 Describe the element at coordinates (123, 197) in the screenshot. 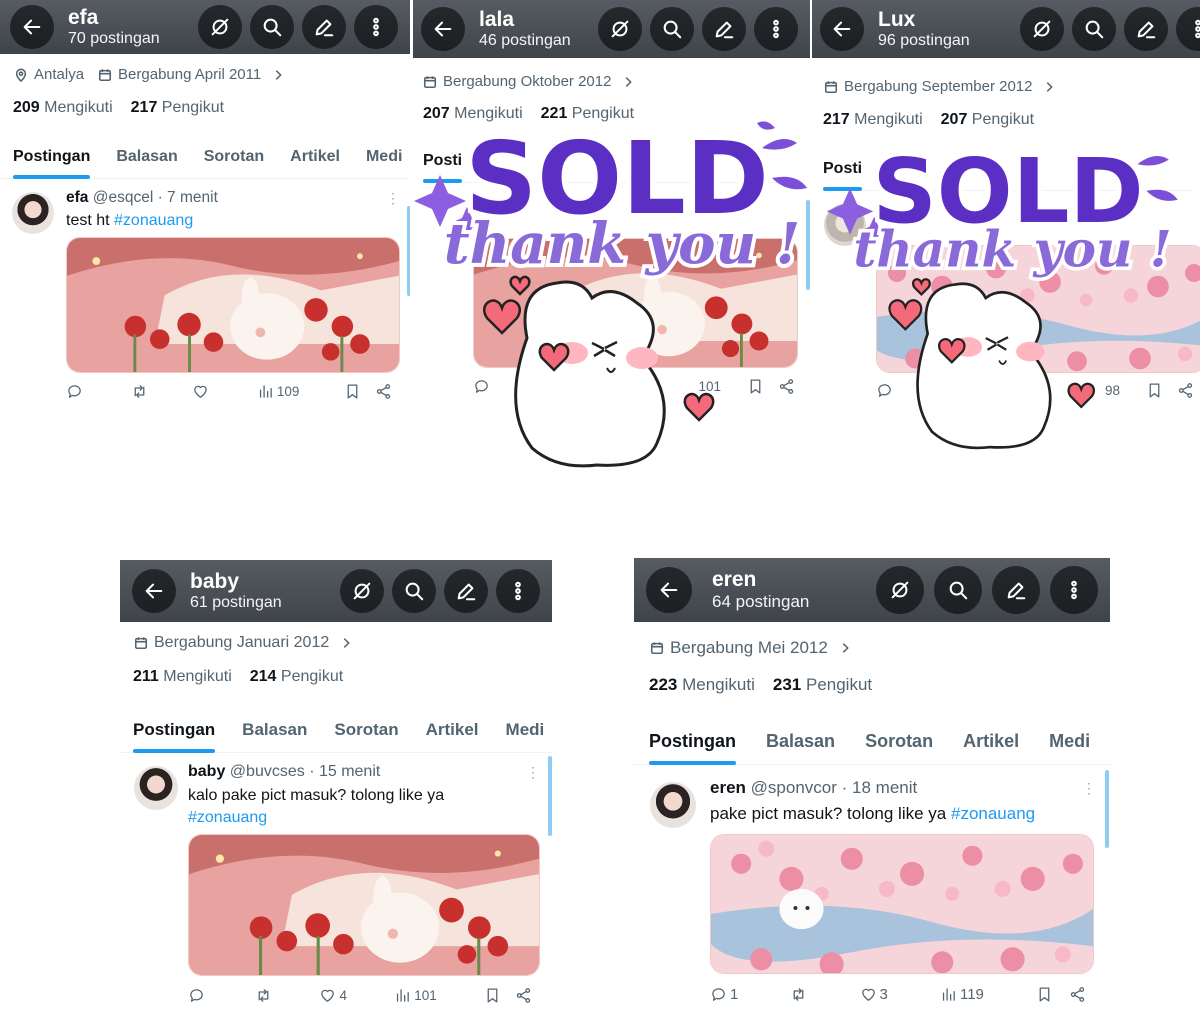

I see `author-handle: @esqcel` at that location.